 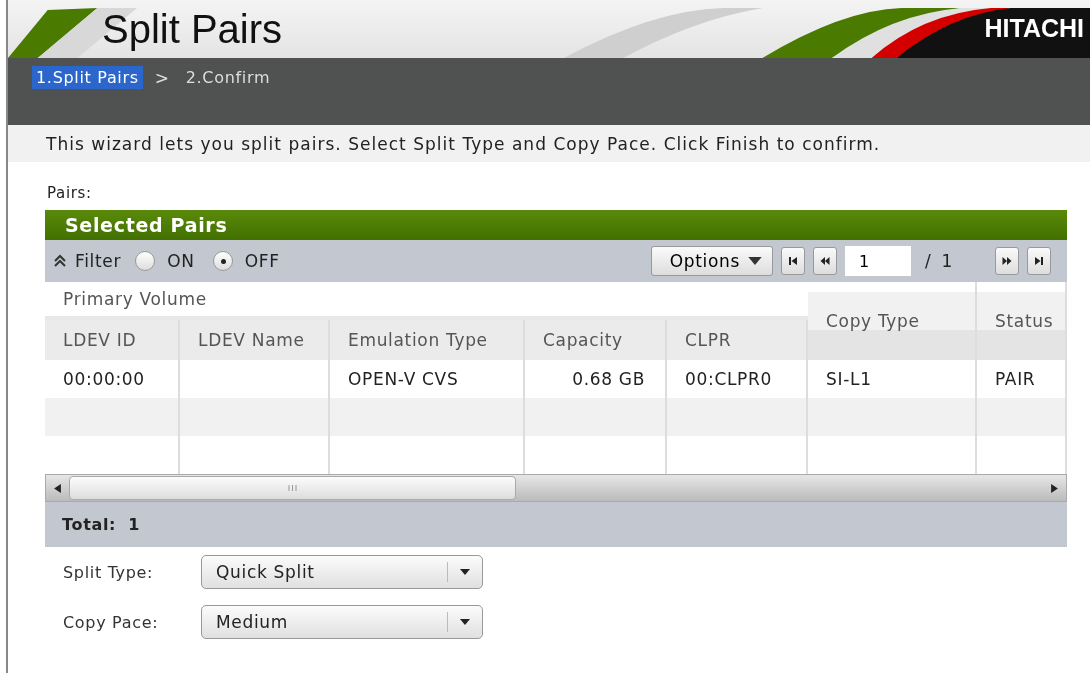 What do you see at coordinates (878, 261) in the screenshot?
I see `page-number-field: 1` at bounding box center [878, 261].